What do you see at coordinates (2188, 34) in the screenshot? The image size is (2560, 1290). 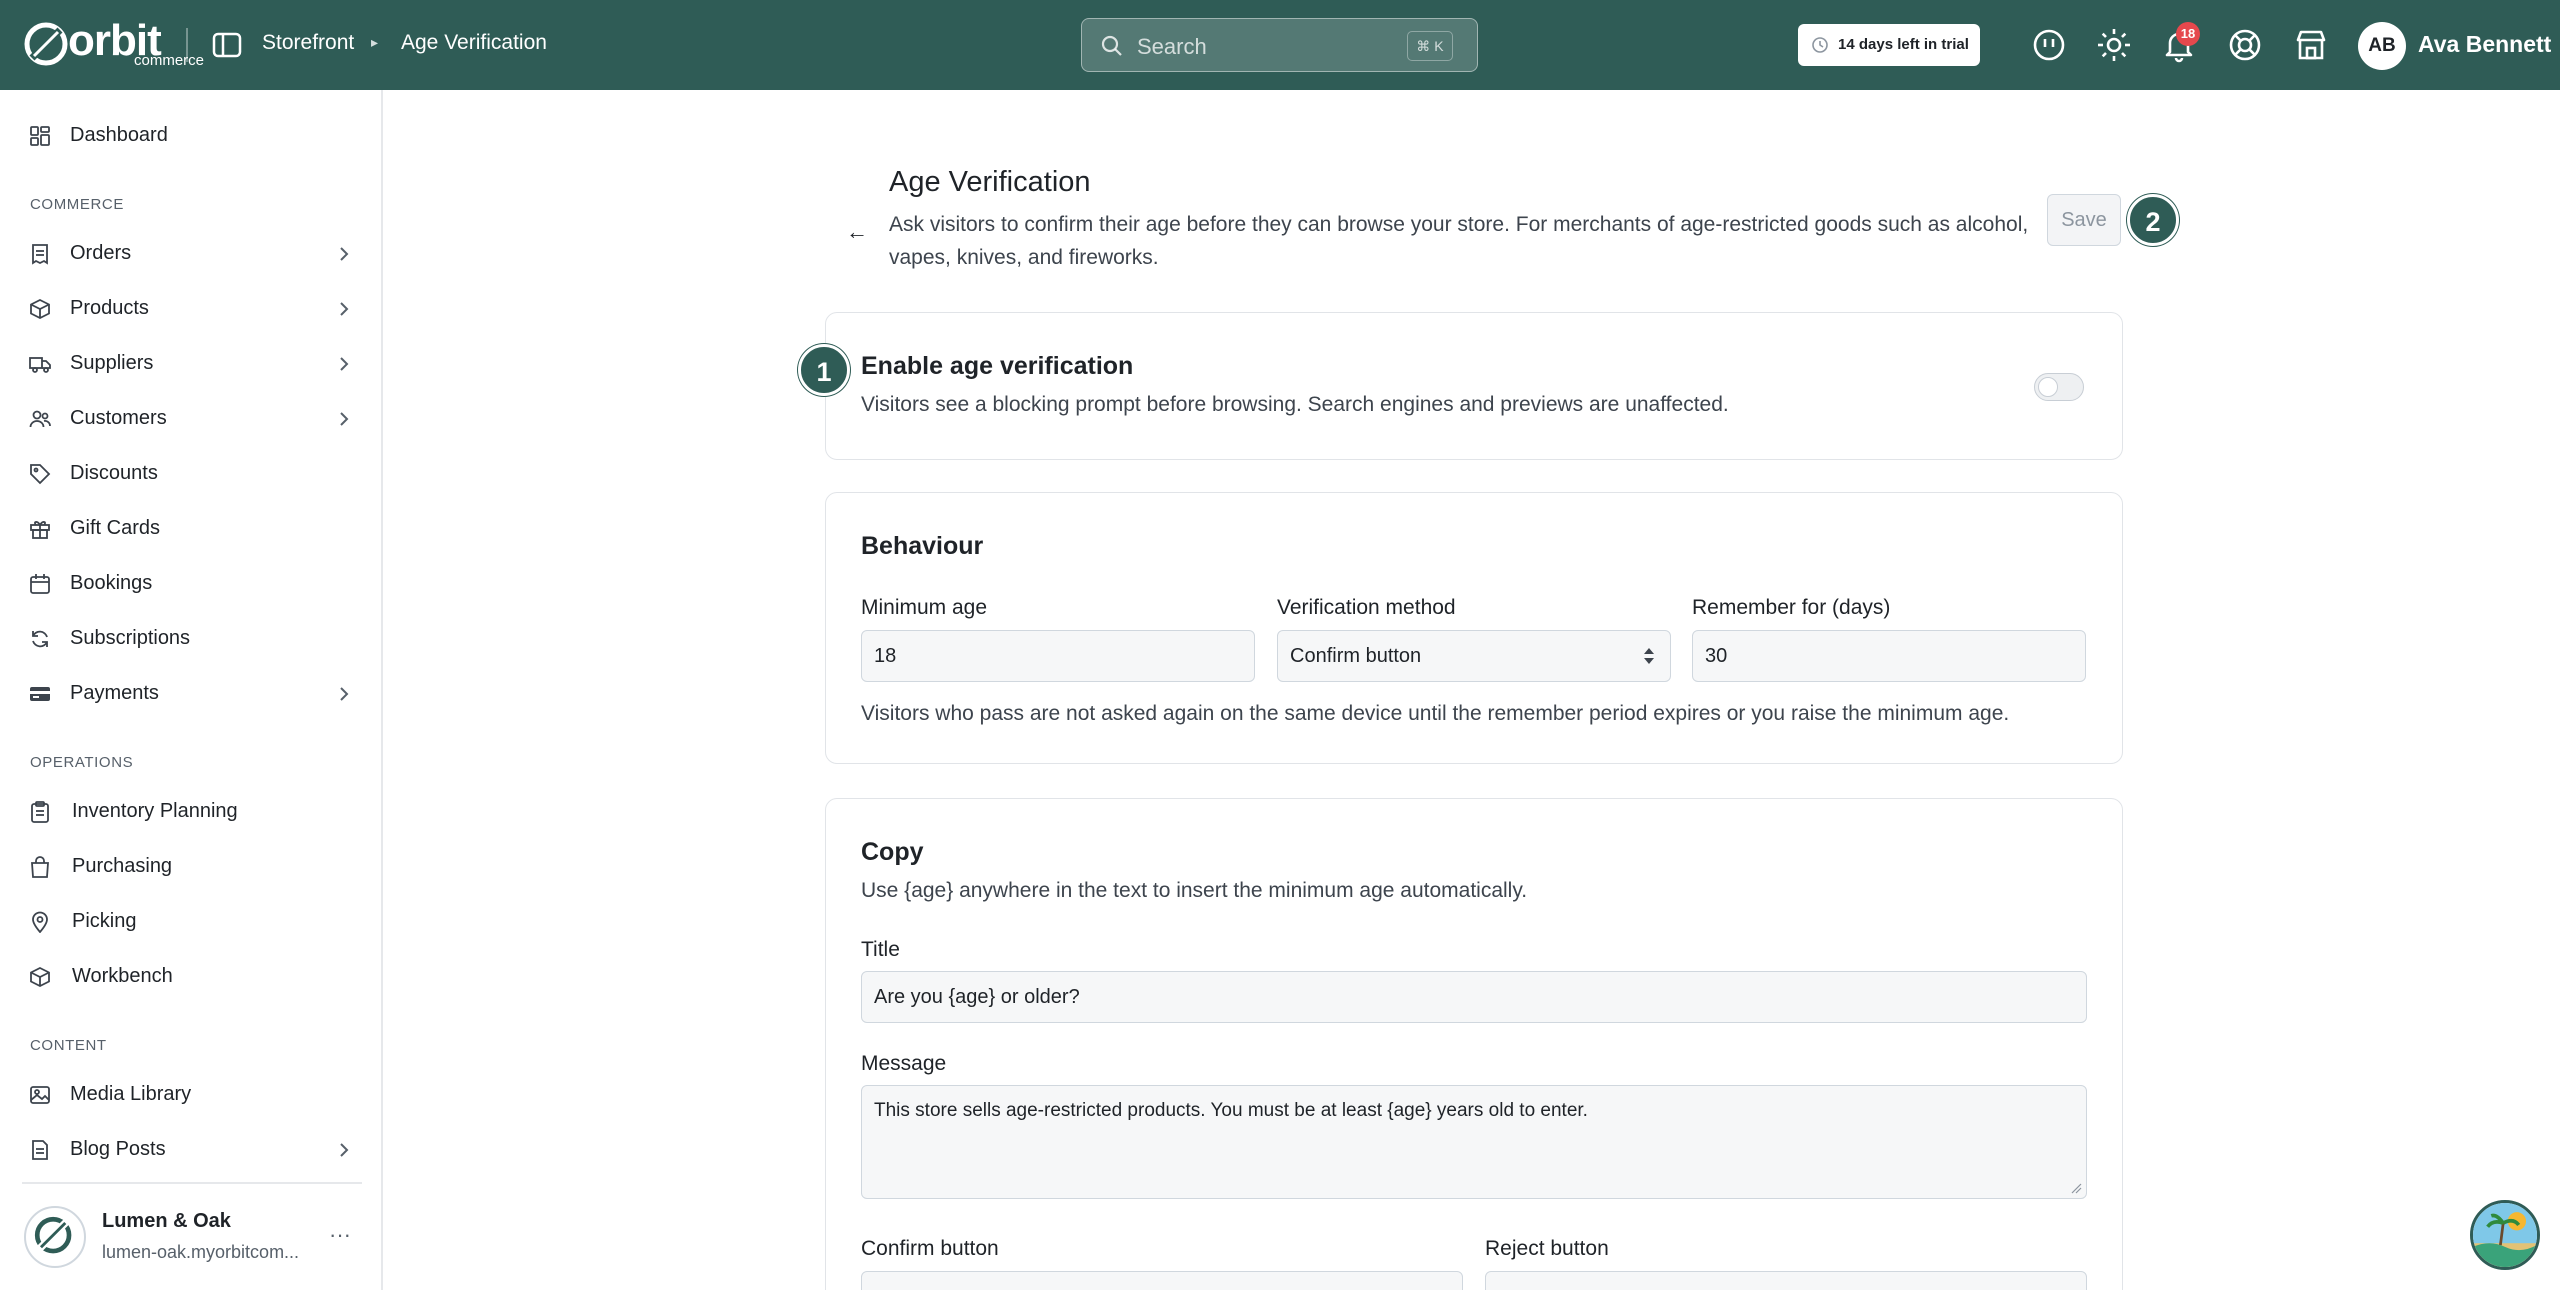 I see `notification-count-badge: 18` at bounding box center [2188, 34].